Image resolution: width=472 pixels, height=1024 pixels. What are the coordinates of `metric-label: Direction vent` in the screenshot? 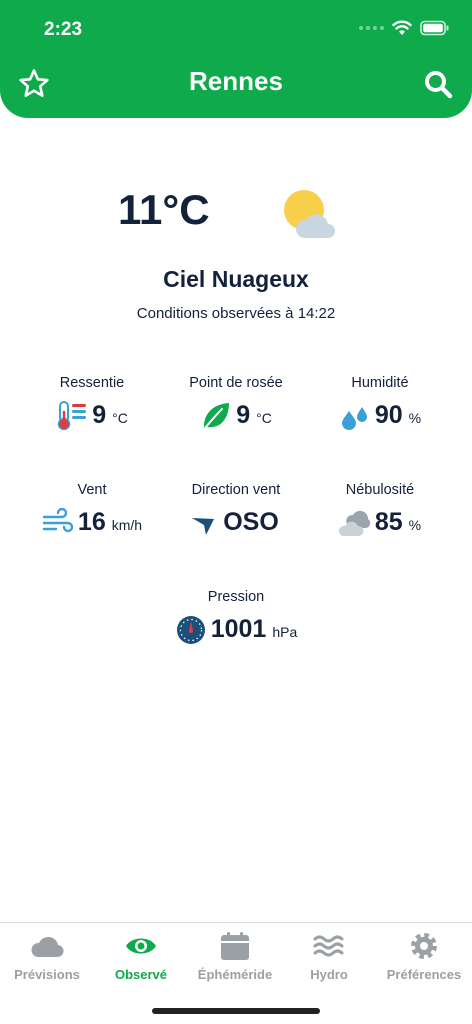 It's located at (236, 490).